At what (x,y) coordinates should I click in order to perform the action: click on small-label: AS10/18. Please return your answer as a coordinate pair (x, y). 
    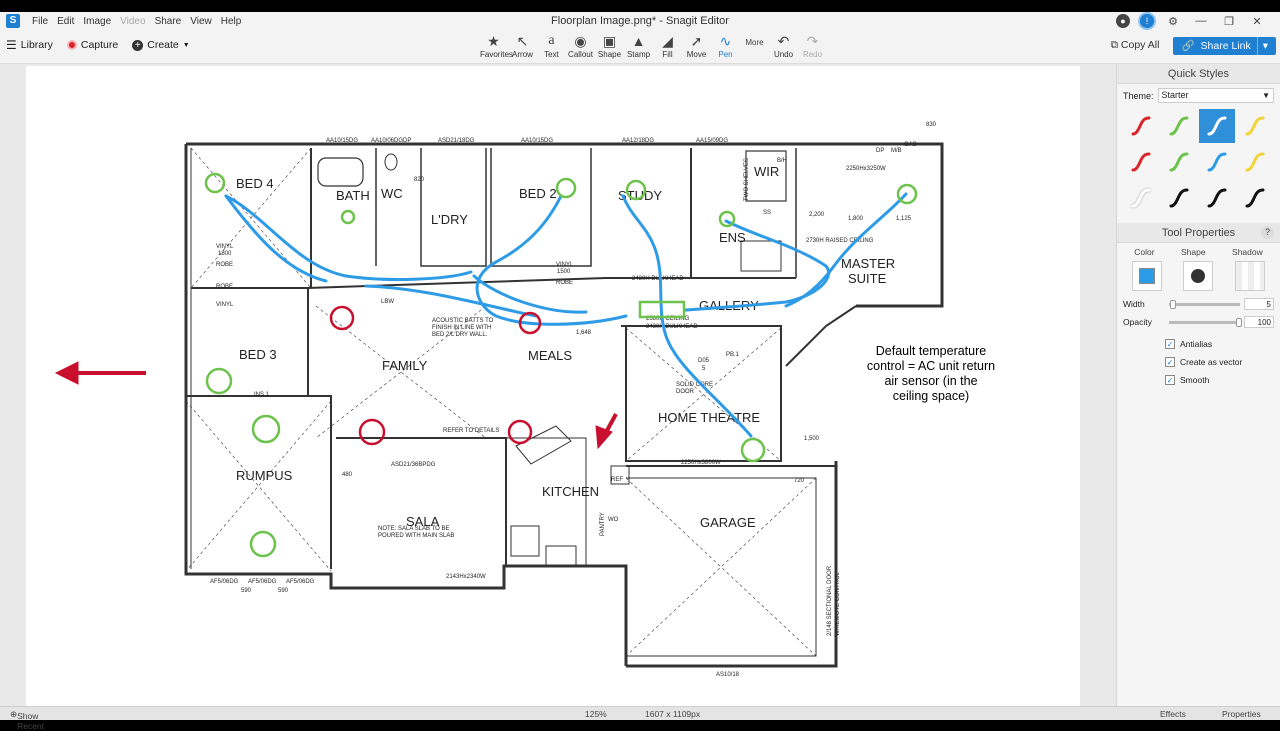
    Looking at the image, I should click on (728, 675).